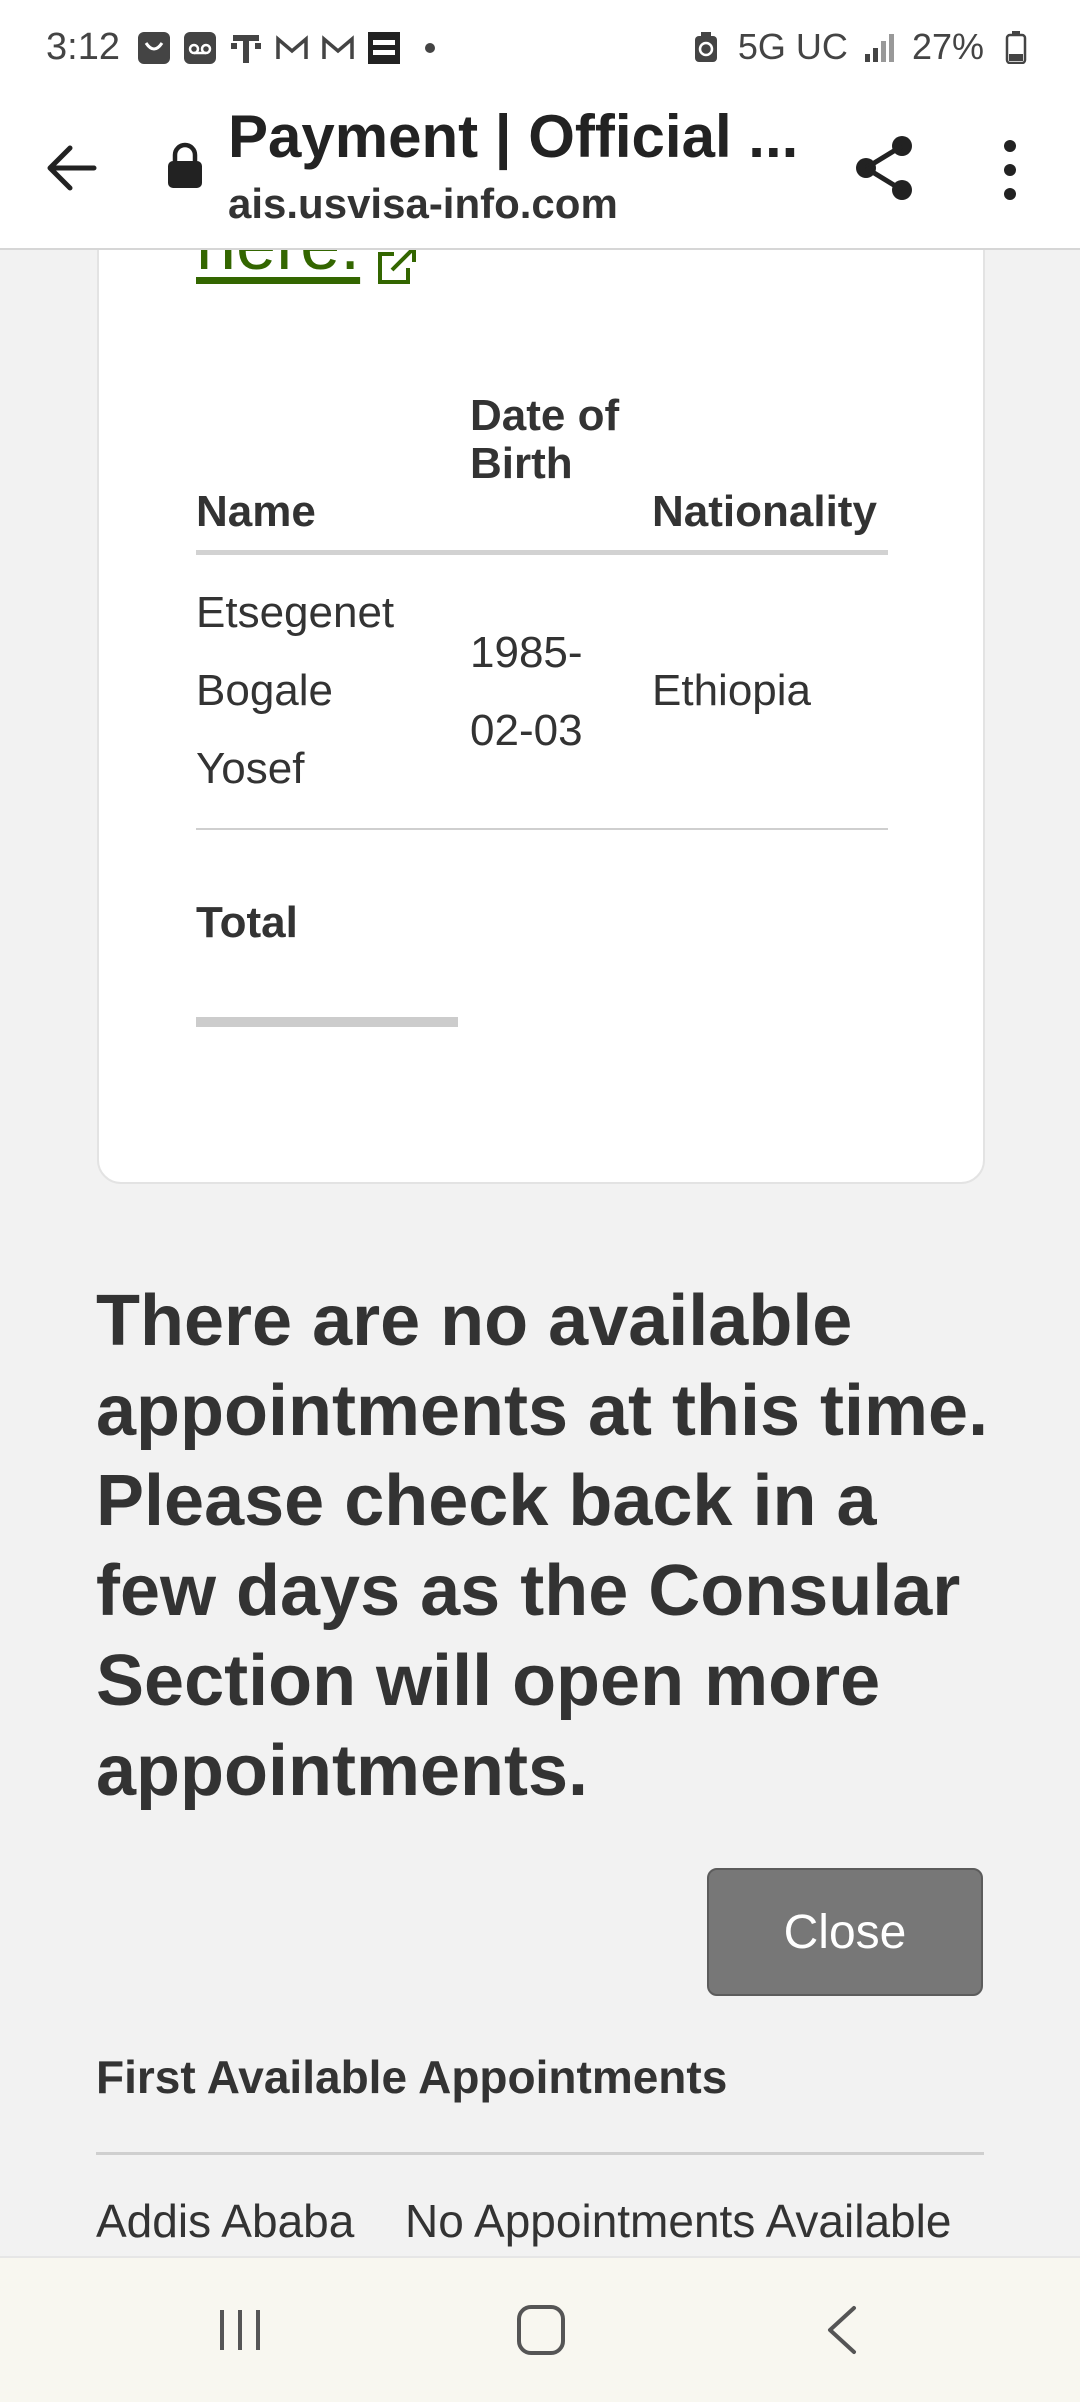  What do you see at coordinates (1016, 47) in the screenshot?
I see `battery-icon` at bounding box center [1016, 47].